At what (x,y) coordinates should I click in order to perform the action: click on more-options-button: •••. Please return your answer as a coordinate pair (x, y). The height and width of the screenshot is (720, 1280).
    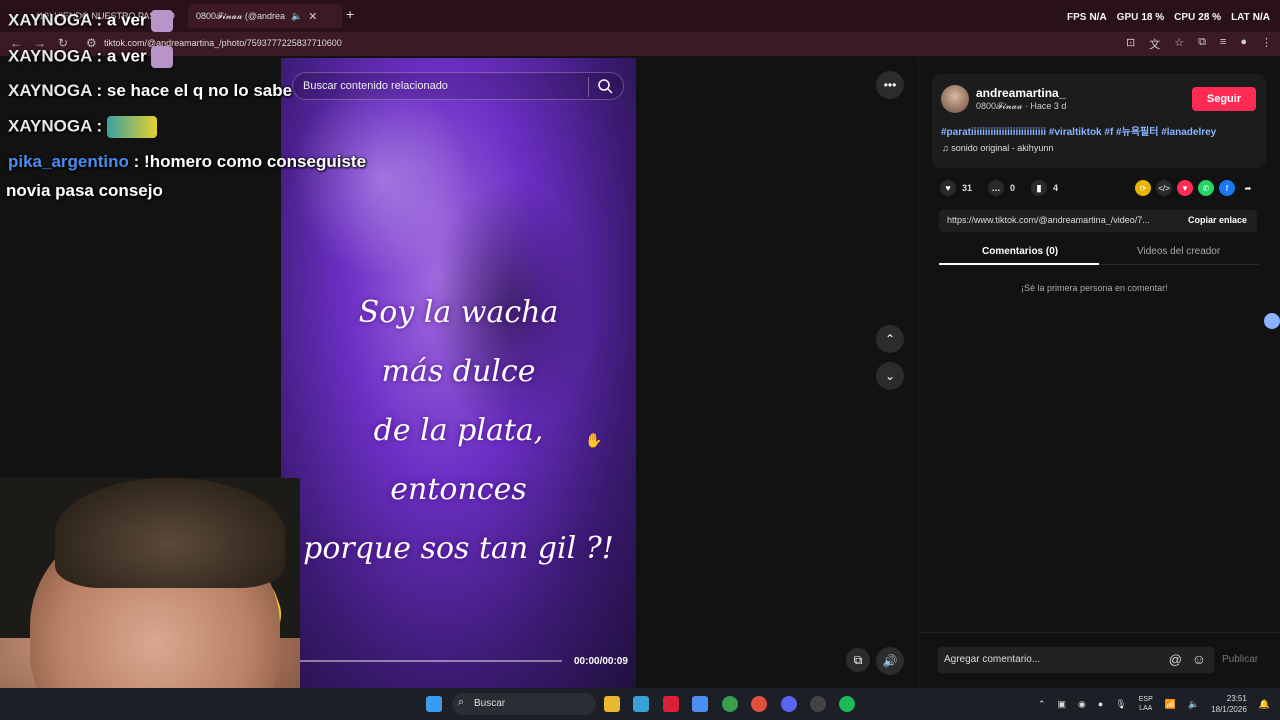
    Looking at the image, I should click on (890, 85).